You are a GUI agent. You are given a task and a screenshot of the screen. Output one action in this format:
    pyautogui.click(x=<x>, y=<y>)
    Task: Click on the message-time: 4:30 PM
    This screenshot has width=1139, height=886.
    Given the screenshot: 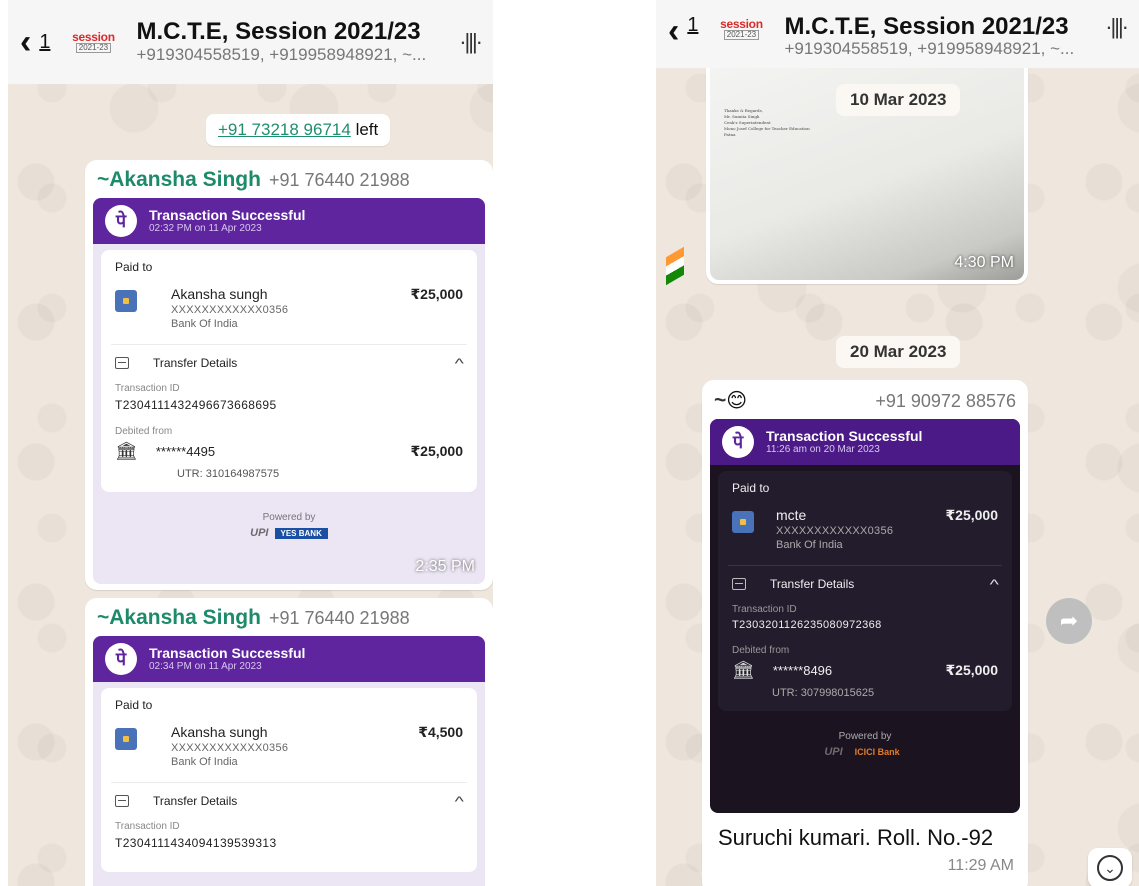 What is the action you would take?
    pyautogui.click(x=984, y=262)
    